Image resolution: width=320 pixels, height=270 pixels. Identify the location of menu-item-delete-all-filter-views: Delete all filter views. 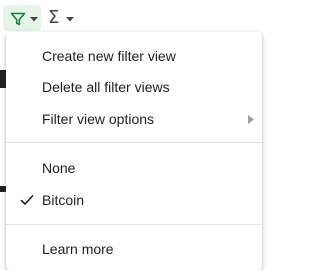
(134, 87).